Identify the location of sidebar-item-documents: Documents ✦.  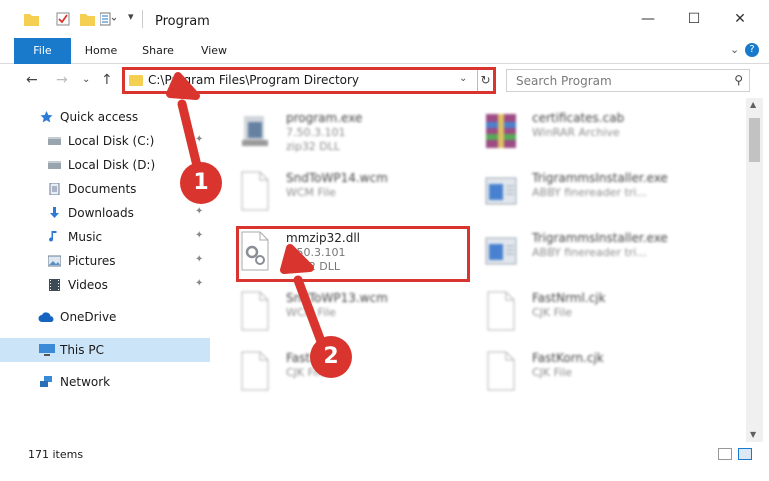
(105, 189).